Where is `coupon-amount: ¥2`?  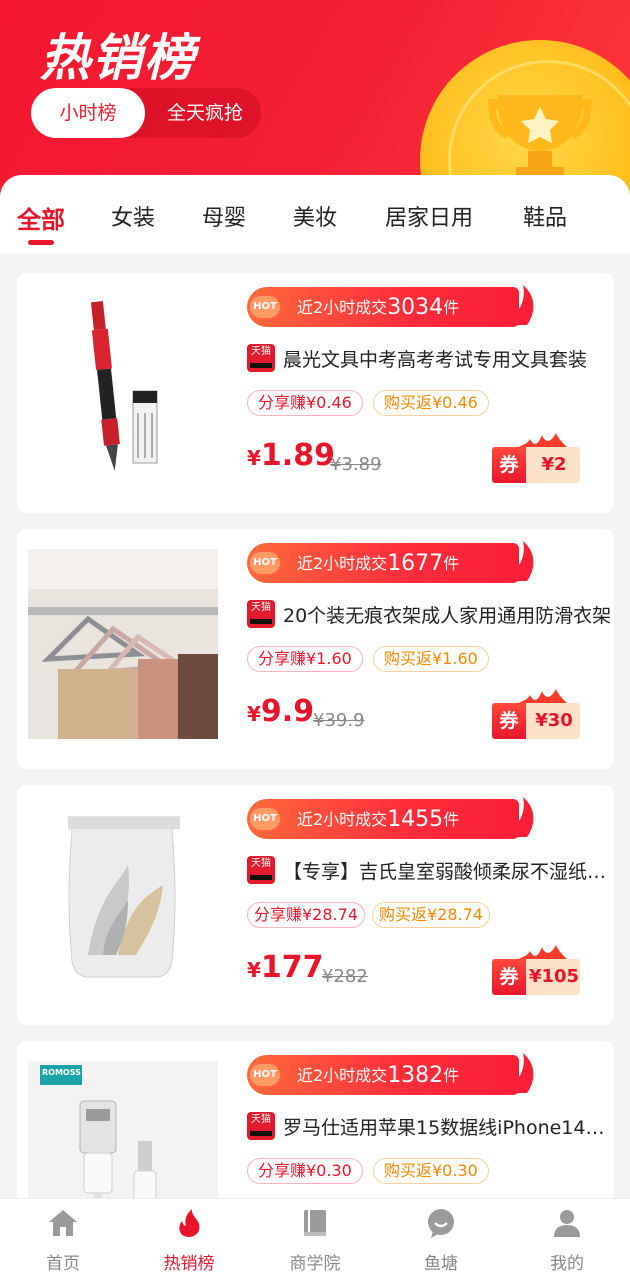
coupon-amount: ¥2 is located at coordinates (554, 464).